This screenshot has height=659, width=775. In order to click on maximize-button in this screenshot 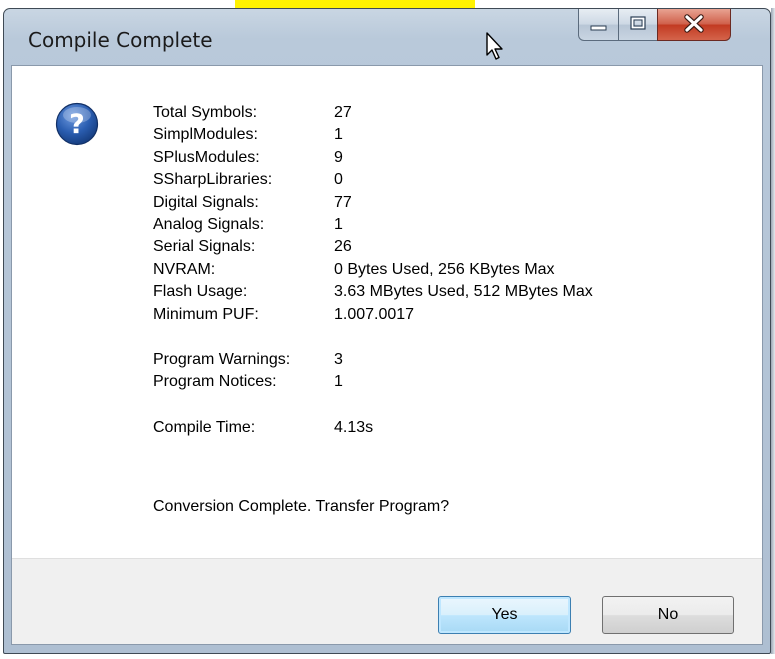, I will do `click(638, 25)`.